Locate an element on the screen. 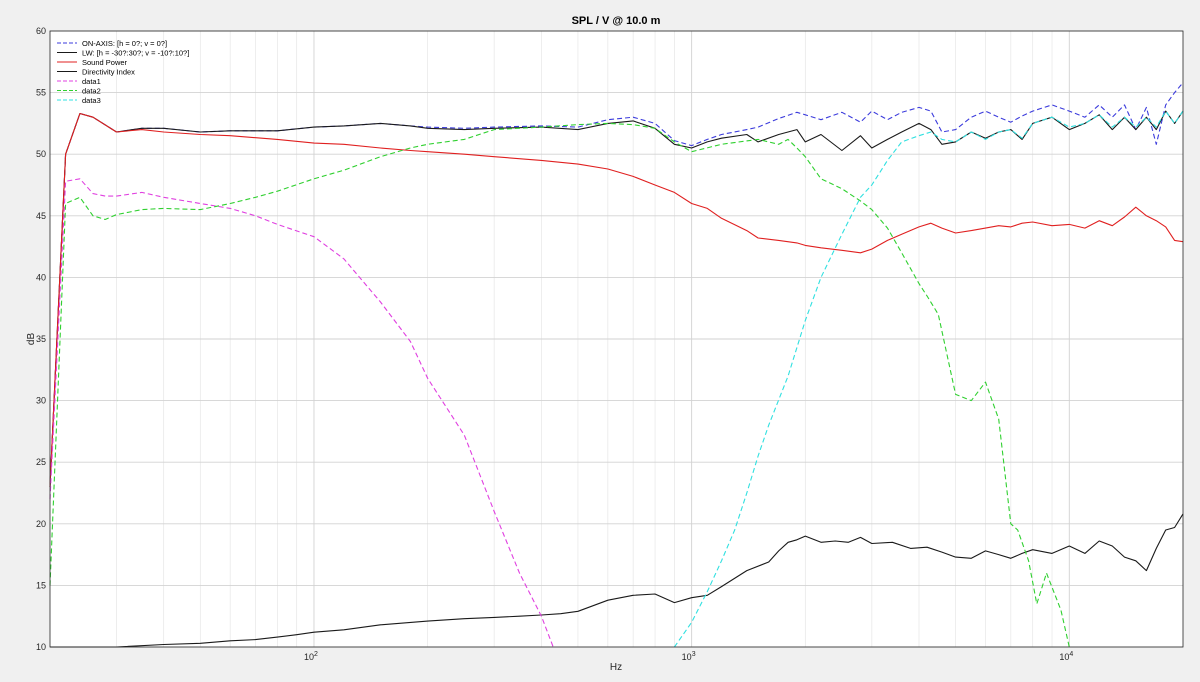  y-tick-label: 55 is located at coordinates (41, 93).